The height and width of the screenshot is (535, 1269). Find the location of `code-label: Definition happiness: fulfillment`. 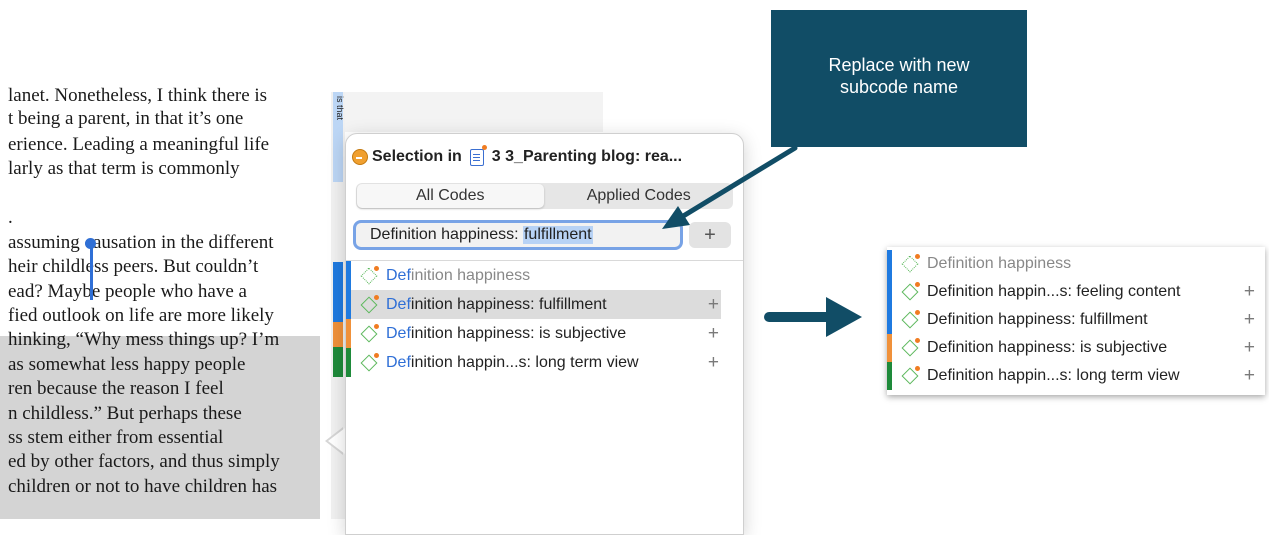

code-label: Definition happiness: fulfillment is located at coordinates (1037, 319).